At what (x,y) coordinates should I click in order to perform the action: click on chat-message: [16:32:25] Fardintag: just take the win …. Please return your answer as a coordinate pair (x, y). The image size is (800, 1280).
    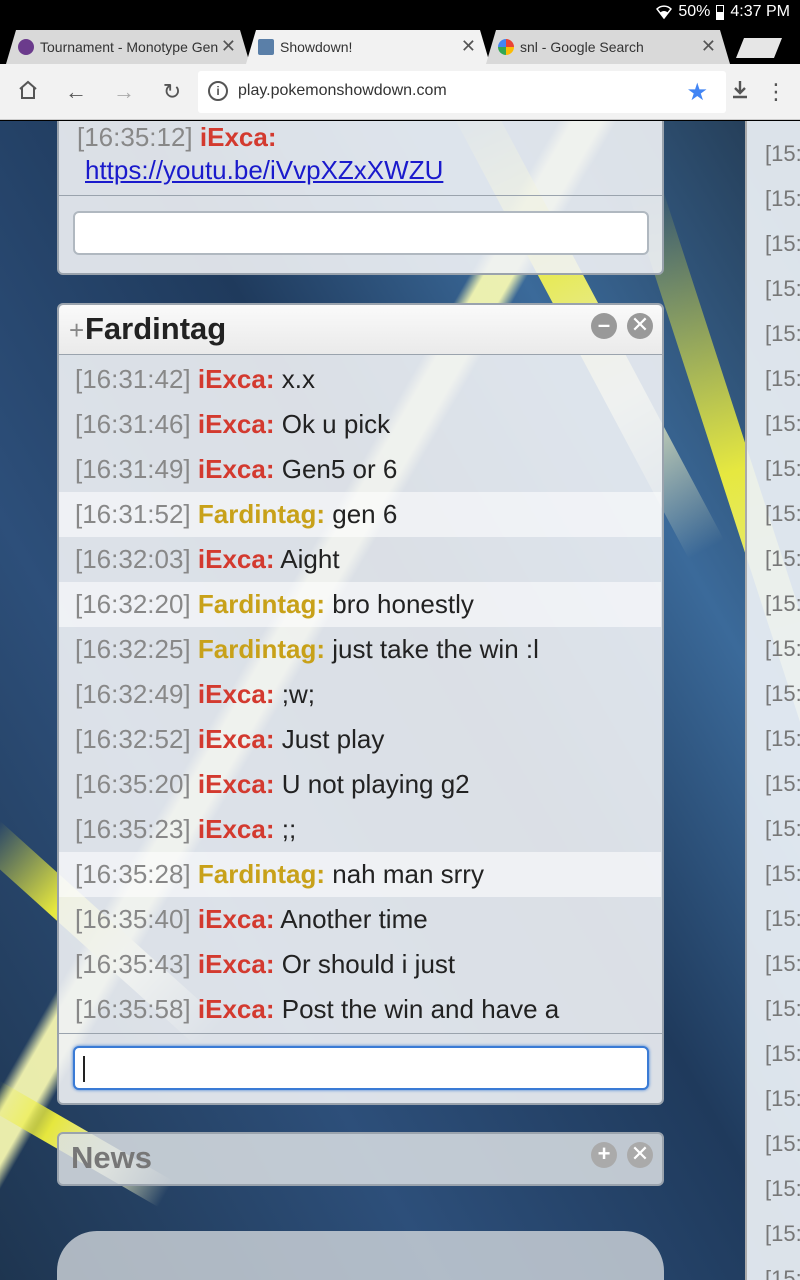
    Looking at the image, I should click on (360, 649).